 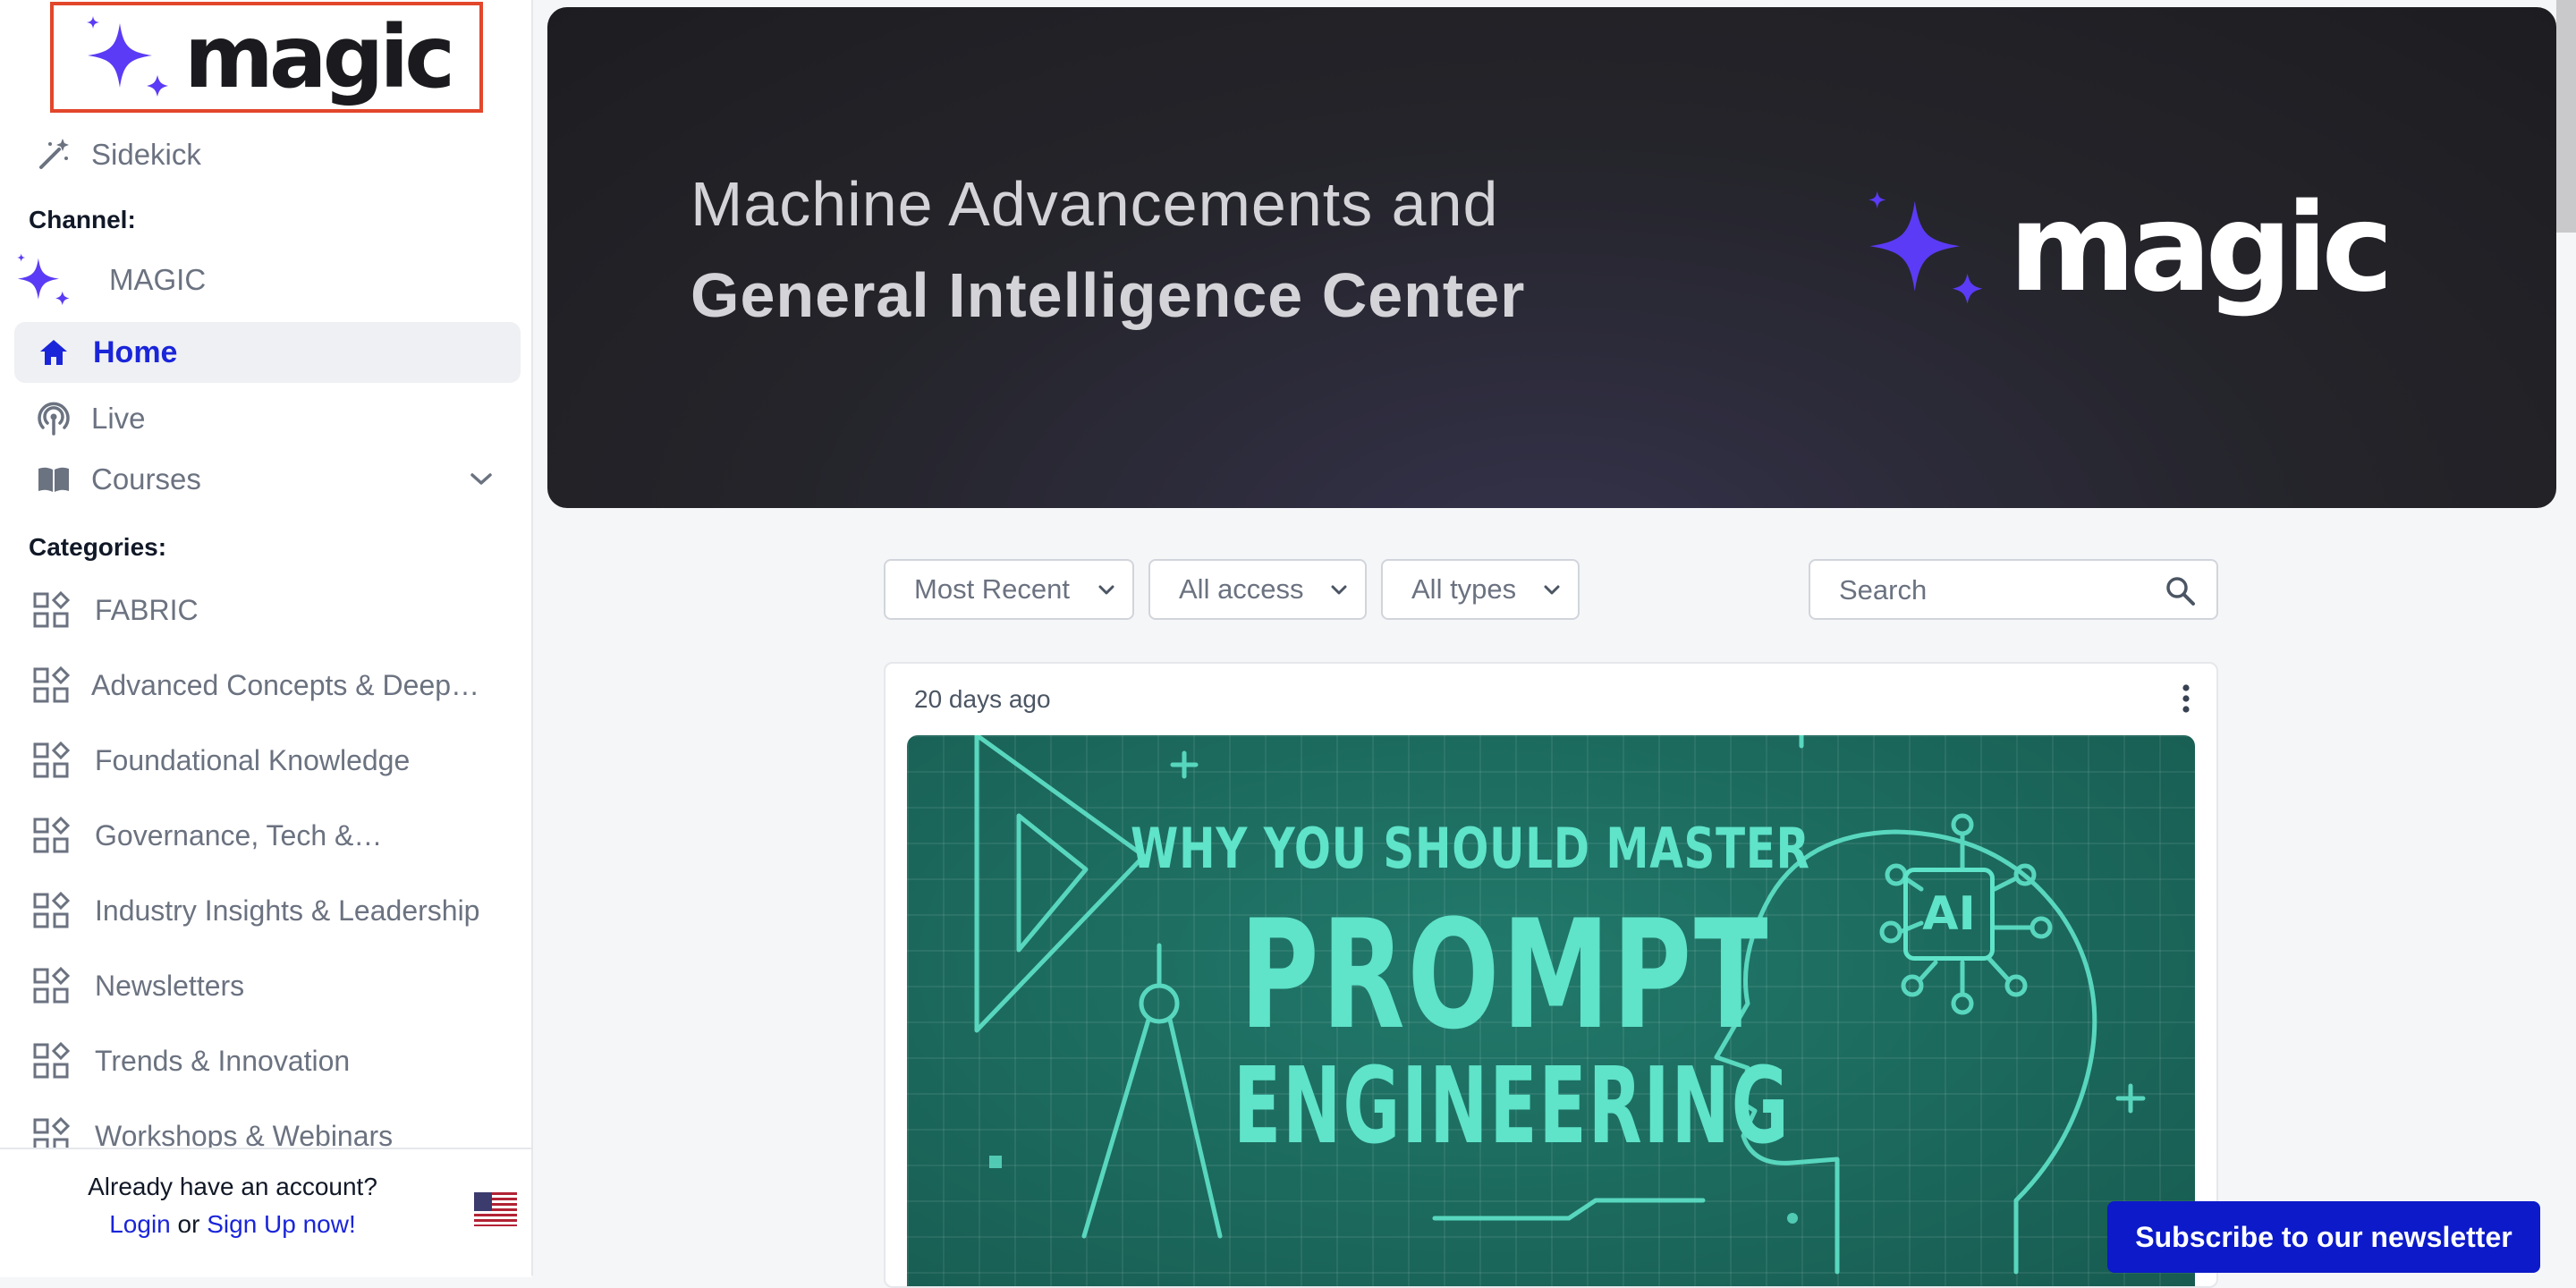 What do you see at coordinates (232, 1186) in the screenshot?
I see `account-prompt: Already have an account?` at bounding box center [232, 1186].